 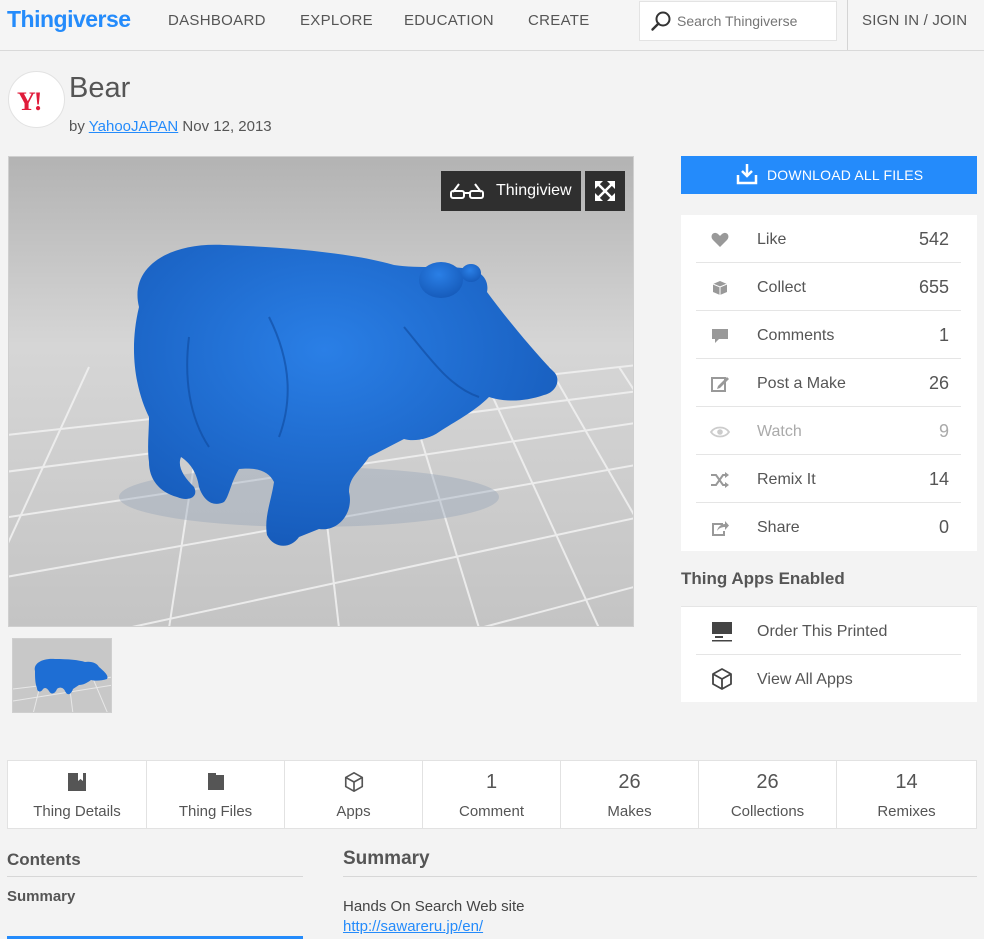 I want to click on summary-divider, so click(x=660, y=876).